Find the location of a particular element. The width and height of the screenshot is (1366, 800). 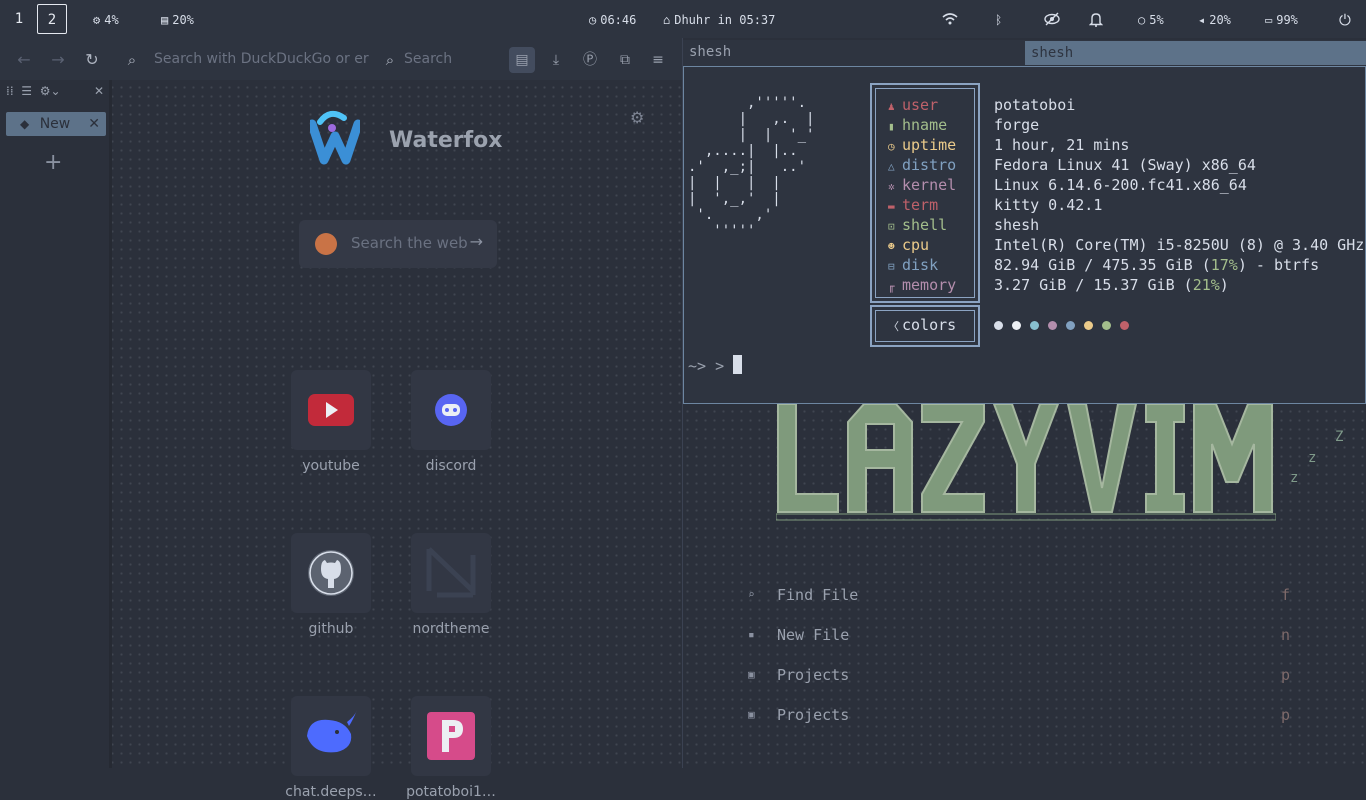

waterfox-logo is located at coordinates (335, 137).